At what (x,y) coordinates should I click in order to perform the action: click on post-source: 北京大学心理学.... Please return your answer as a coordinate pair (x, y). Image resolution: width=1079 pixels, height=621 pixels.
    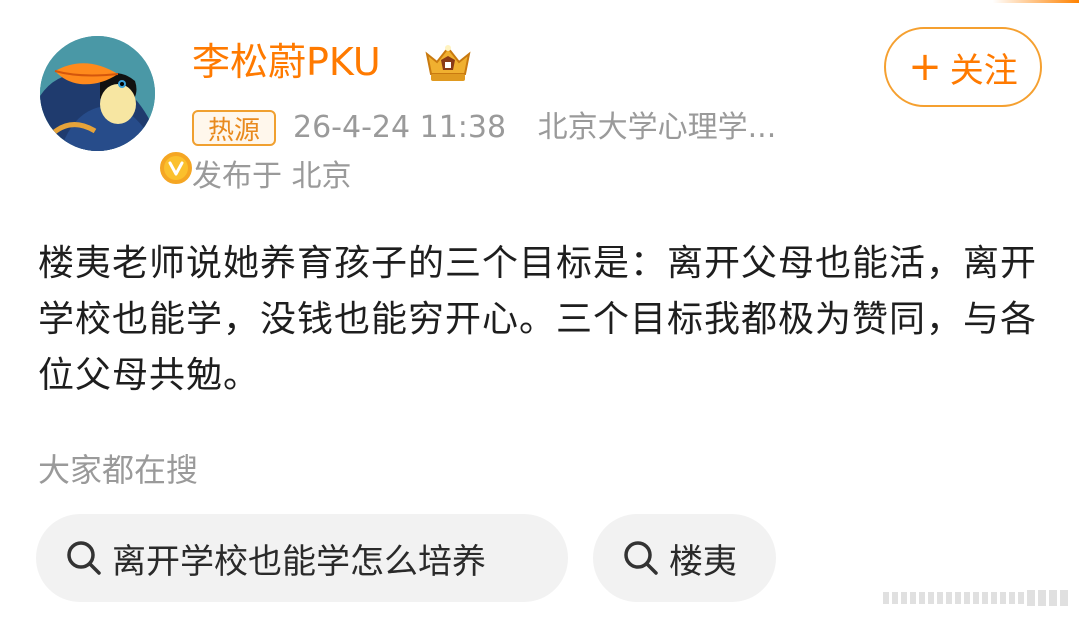
    Looking at the image, I should click on (657, 127).